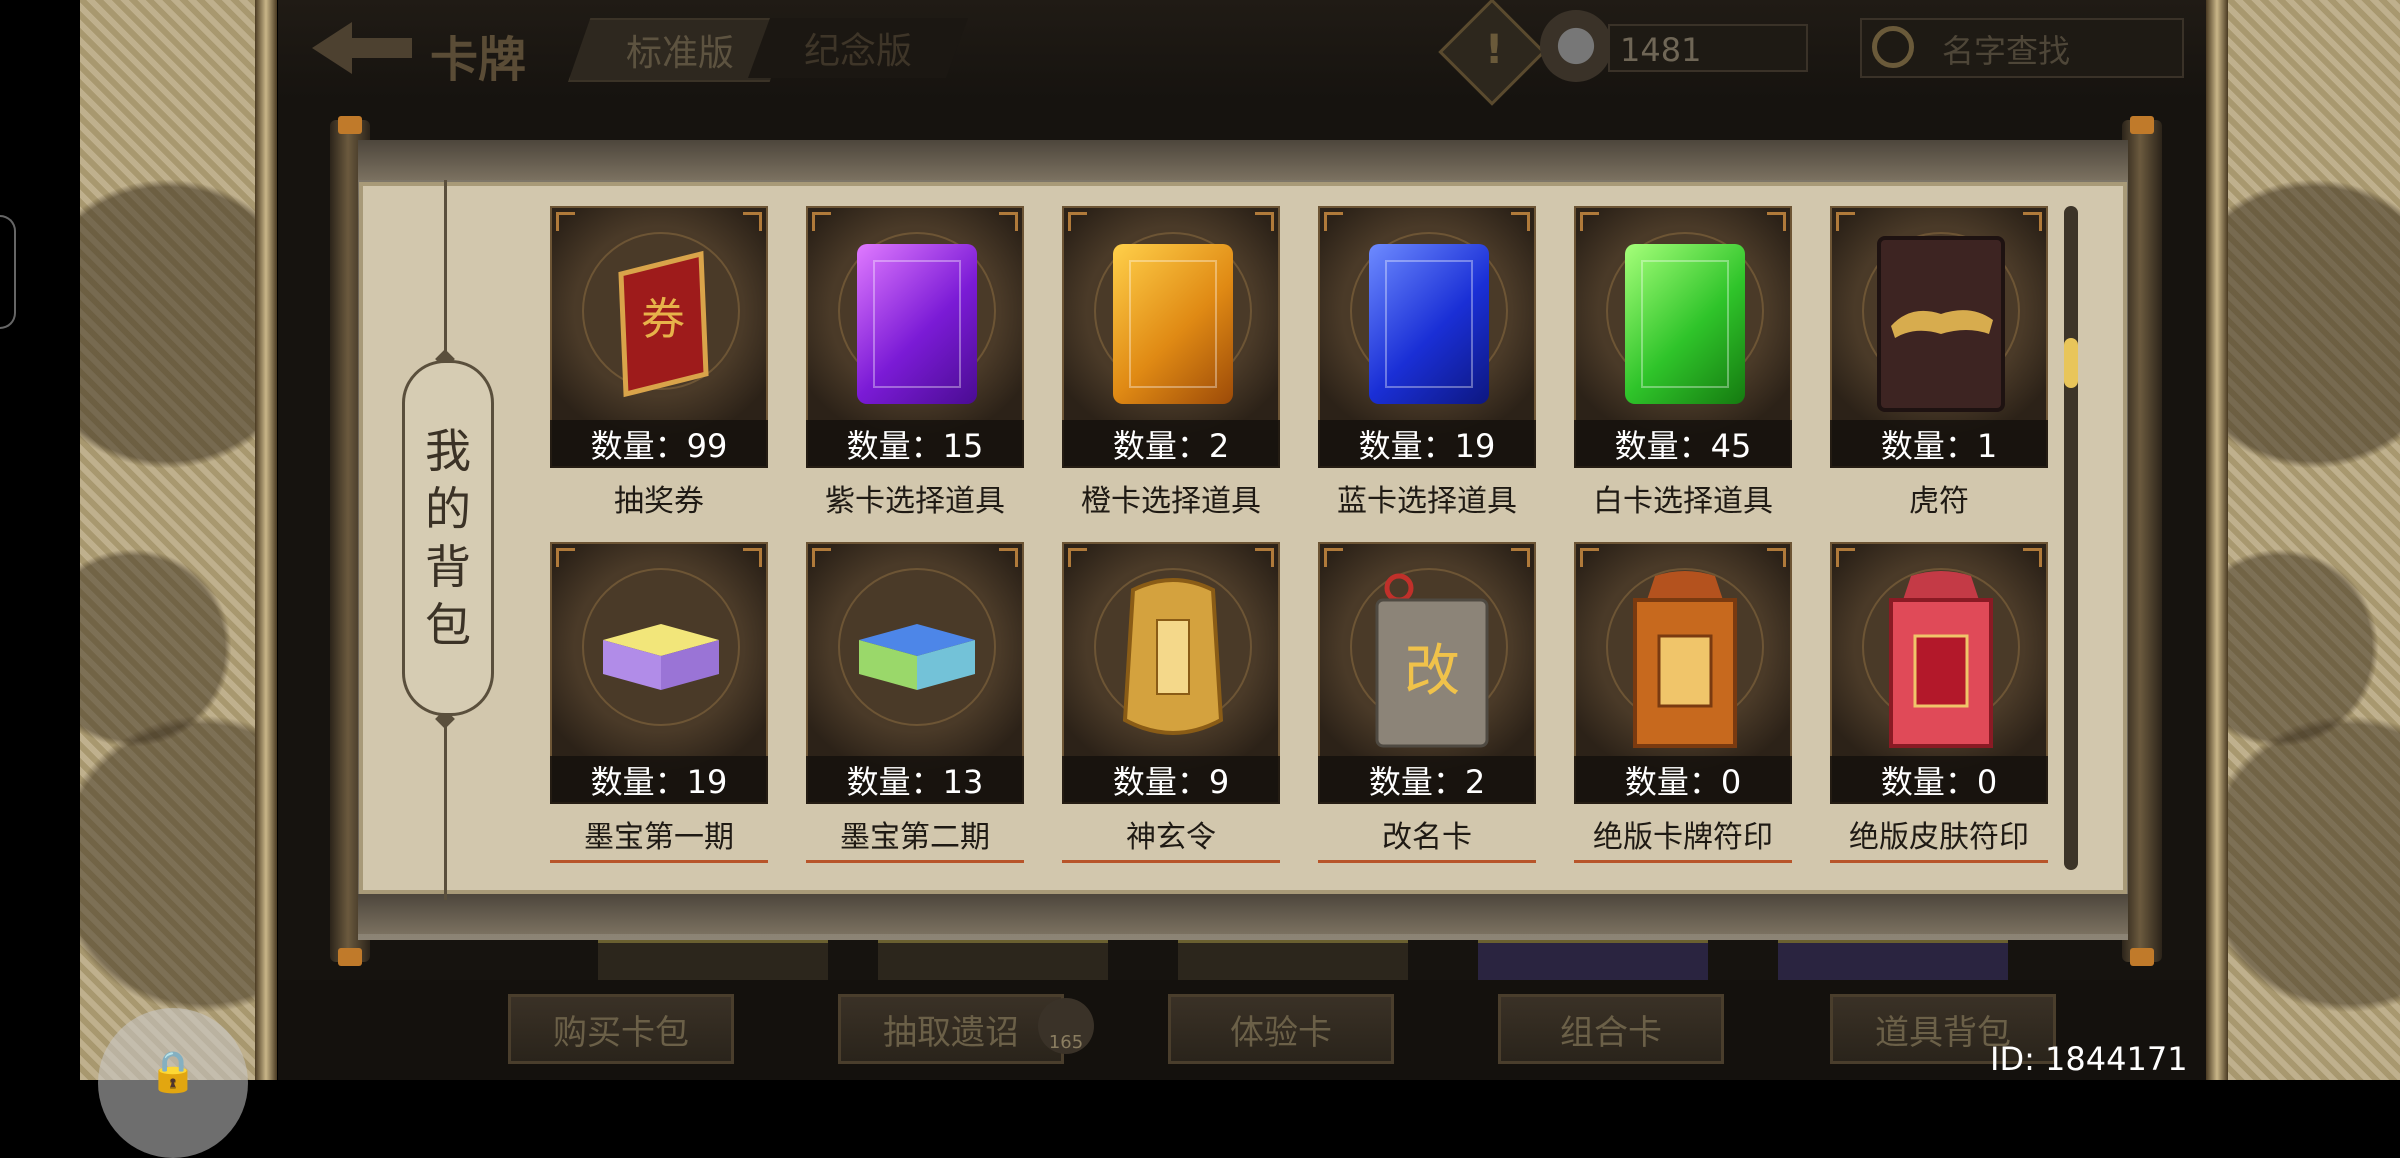 This screenshot has width=2400, height=1158. Describe the element at coordinates (1432, 671) in the screenshot. I see `svg-text: 改` at that location.